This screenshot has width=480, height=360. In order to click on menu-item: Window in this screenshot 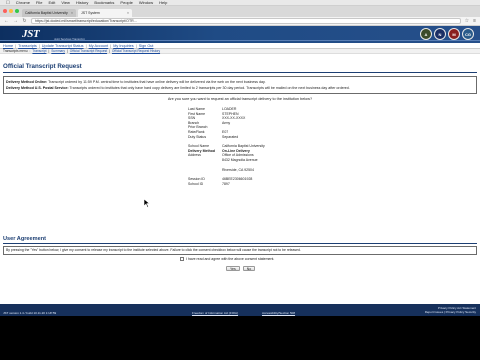, I will do `click(146, 2)`.